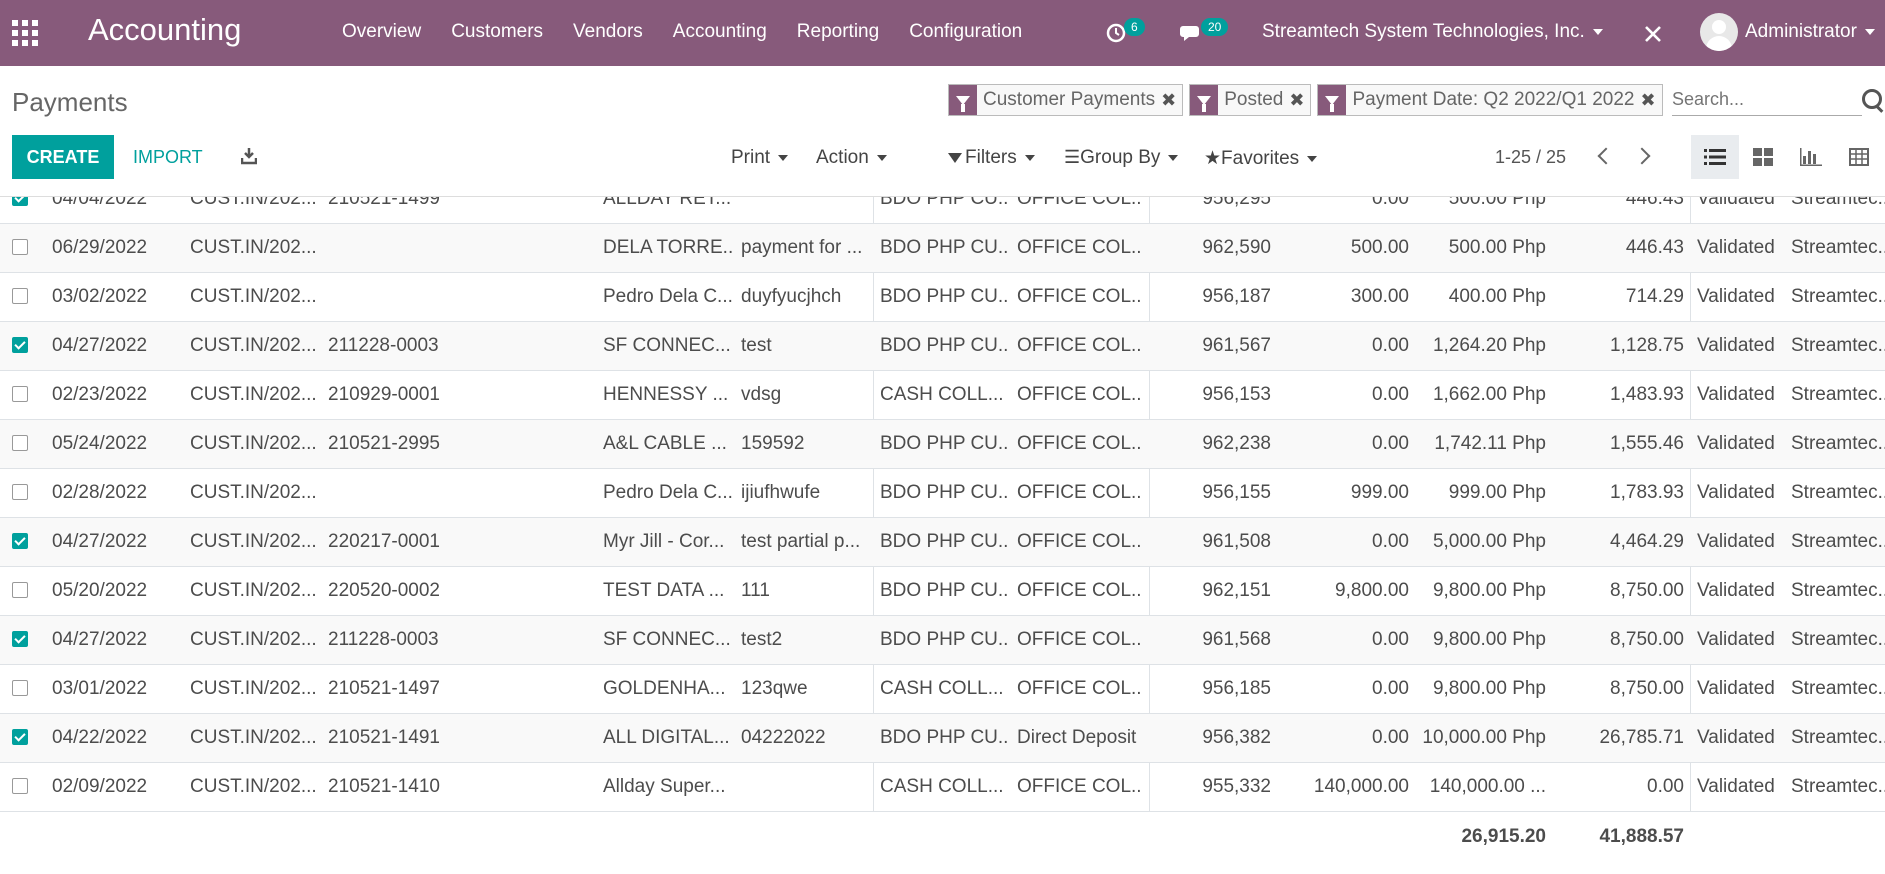  I want to click on favorites-dropdown: ★Favorites, so click(1261, 158).